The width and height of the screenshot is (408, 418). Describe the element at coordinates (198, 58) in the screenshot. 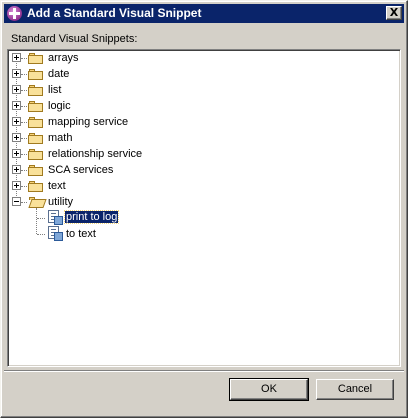

I see `tree-item-arrays: arrays` at that location.